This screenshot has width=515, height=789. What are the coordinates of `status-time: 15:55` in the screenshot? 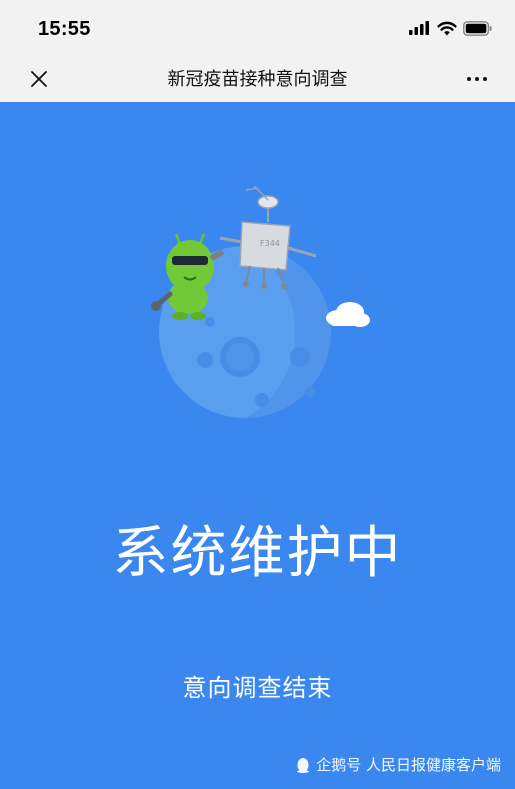 It's located at (64, 29).